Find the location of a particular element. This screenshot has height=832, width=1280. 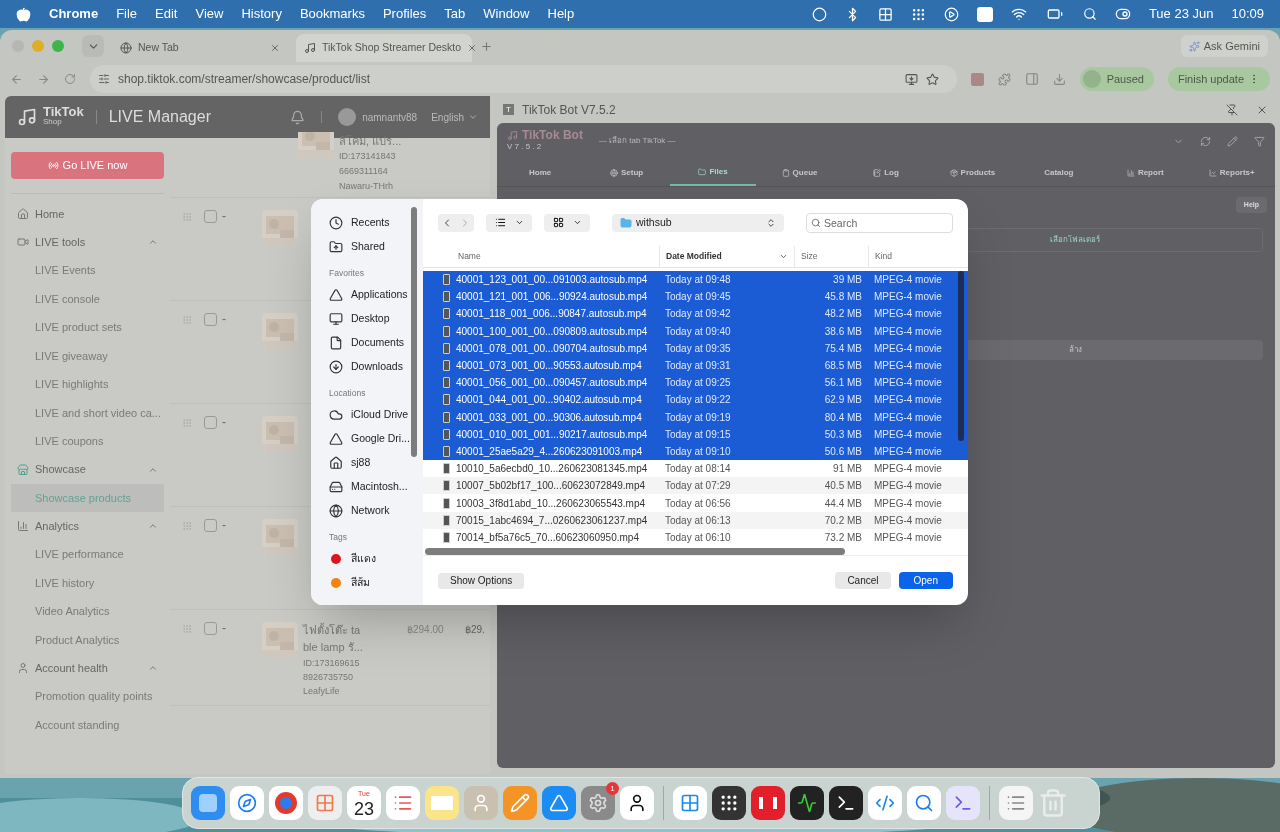

refresh-icon is located at coordinates (1205, 141).